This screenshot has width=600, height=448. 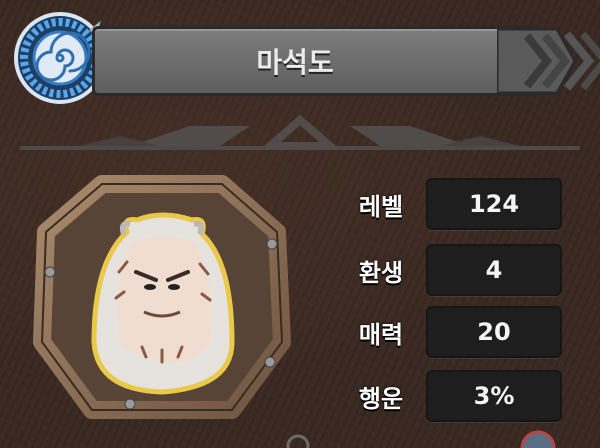 What do you see at coordinates (381, 398) in the screenshot?
I see `stat-label: 행운` at bounding box center [381, 398].